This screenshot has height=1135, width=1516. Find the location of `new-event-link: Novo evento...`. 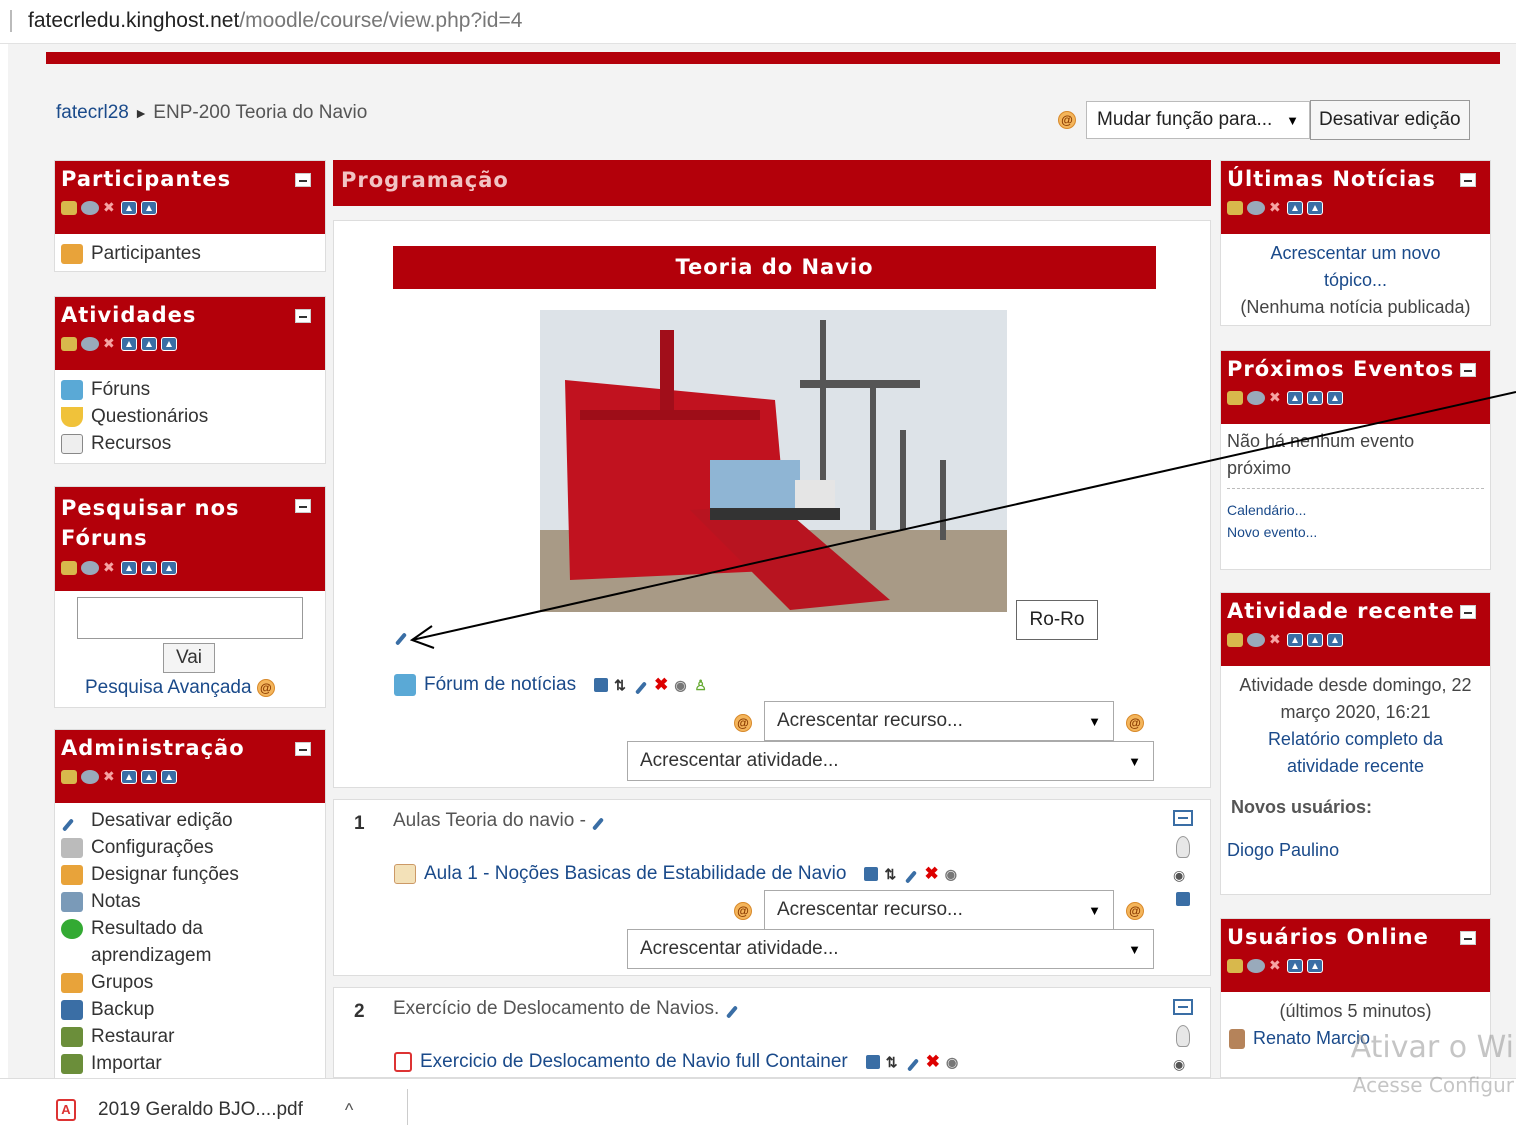

new-event-link: Novo evento... is located at coordinates (1355, 532).